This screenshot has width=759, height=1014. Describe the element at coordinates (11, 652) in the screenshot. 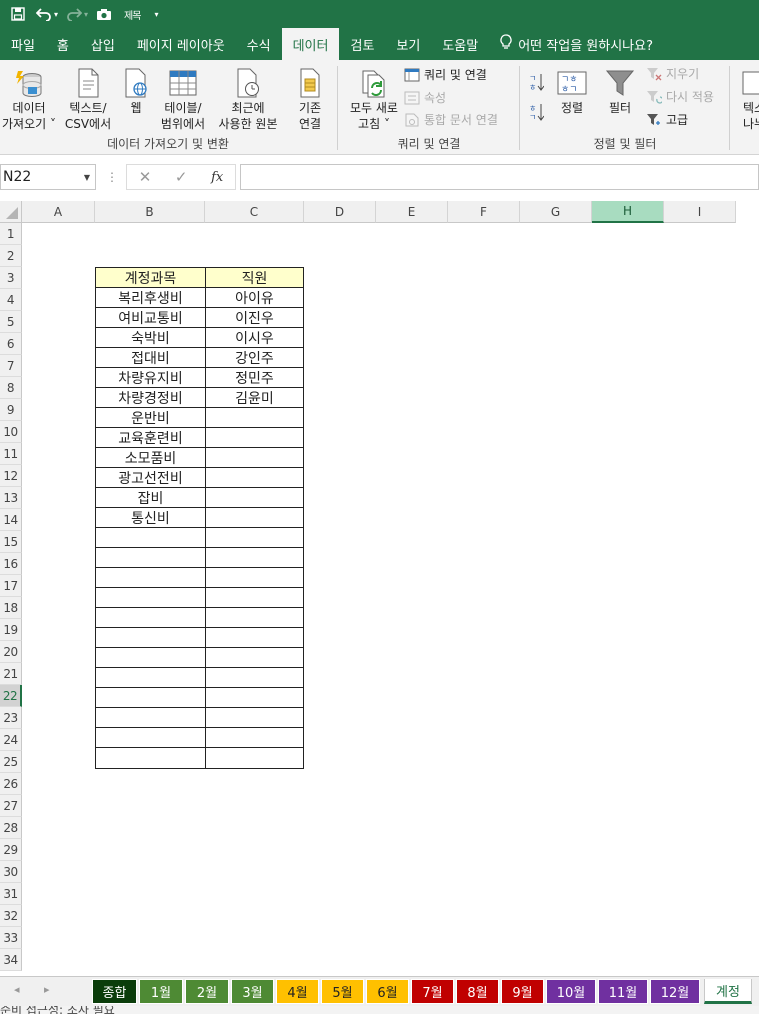

I see `row-header-20: 20` at that location.